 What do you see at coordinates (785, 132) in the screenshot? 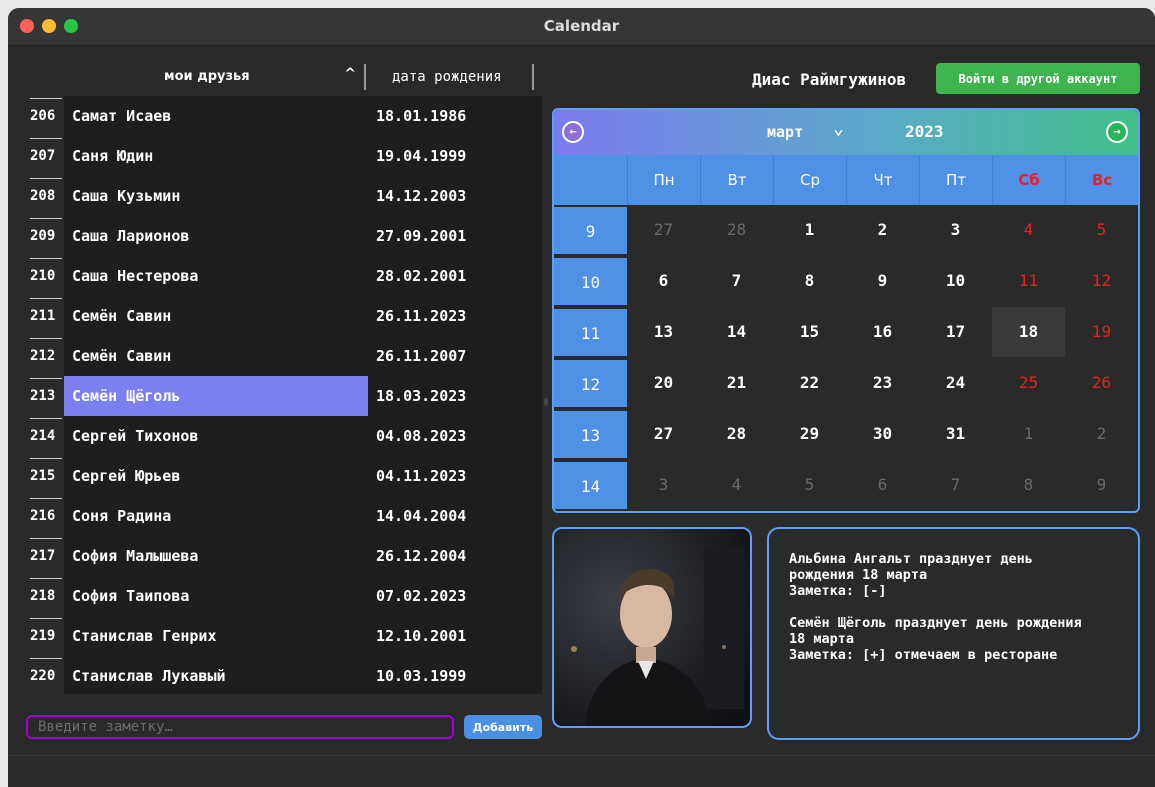
I see `month-label: март` at bounding box center [785, 132].